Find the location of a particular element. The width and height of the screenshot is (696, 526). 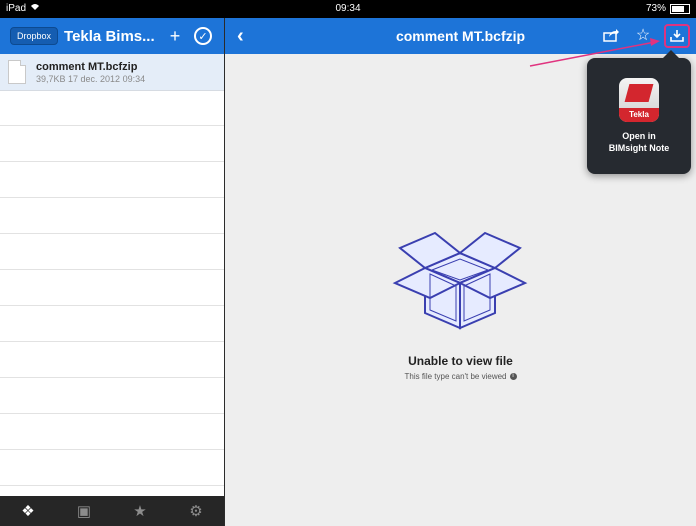

star-icon: ★ is located at coordinates (140, 511).